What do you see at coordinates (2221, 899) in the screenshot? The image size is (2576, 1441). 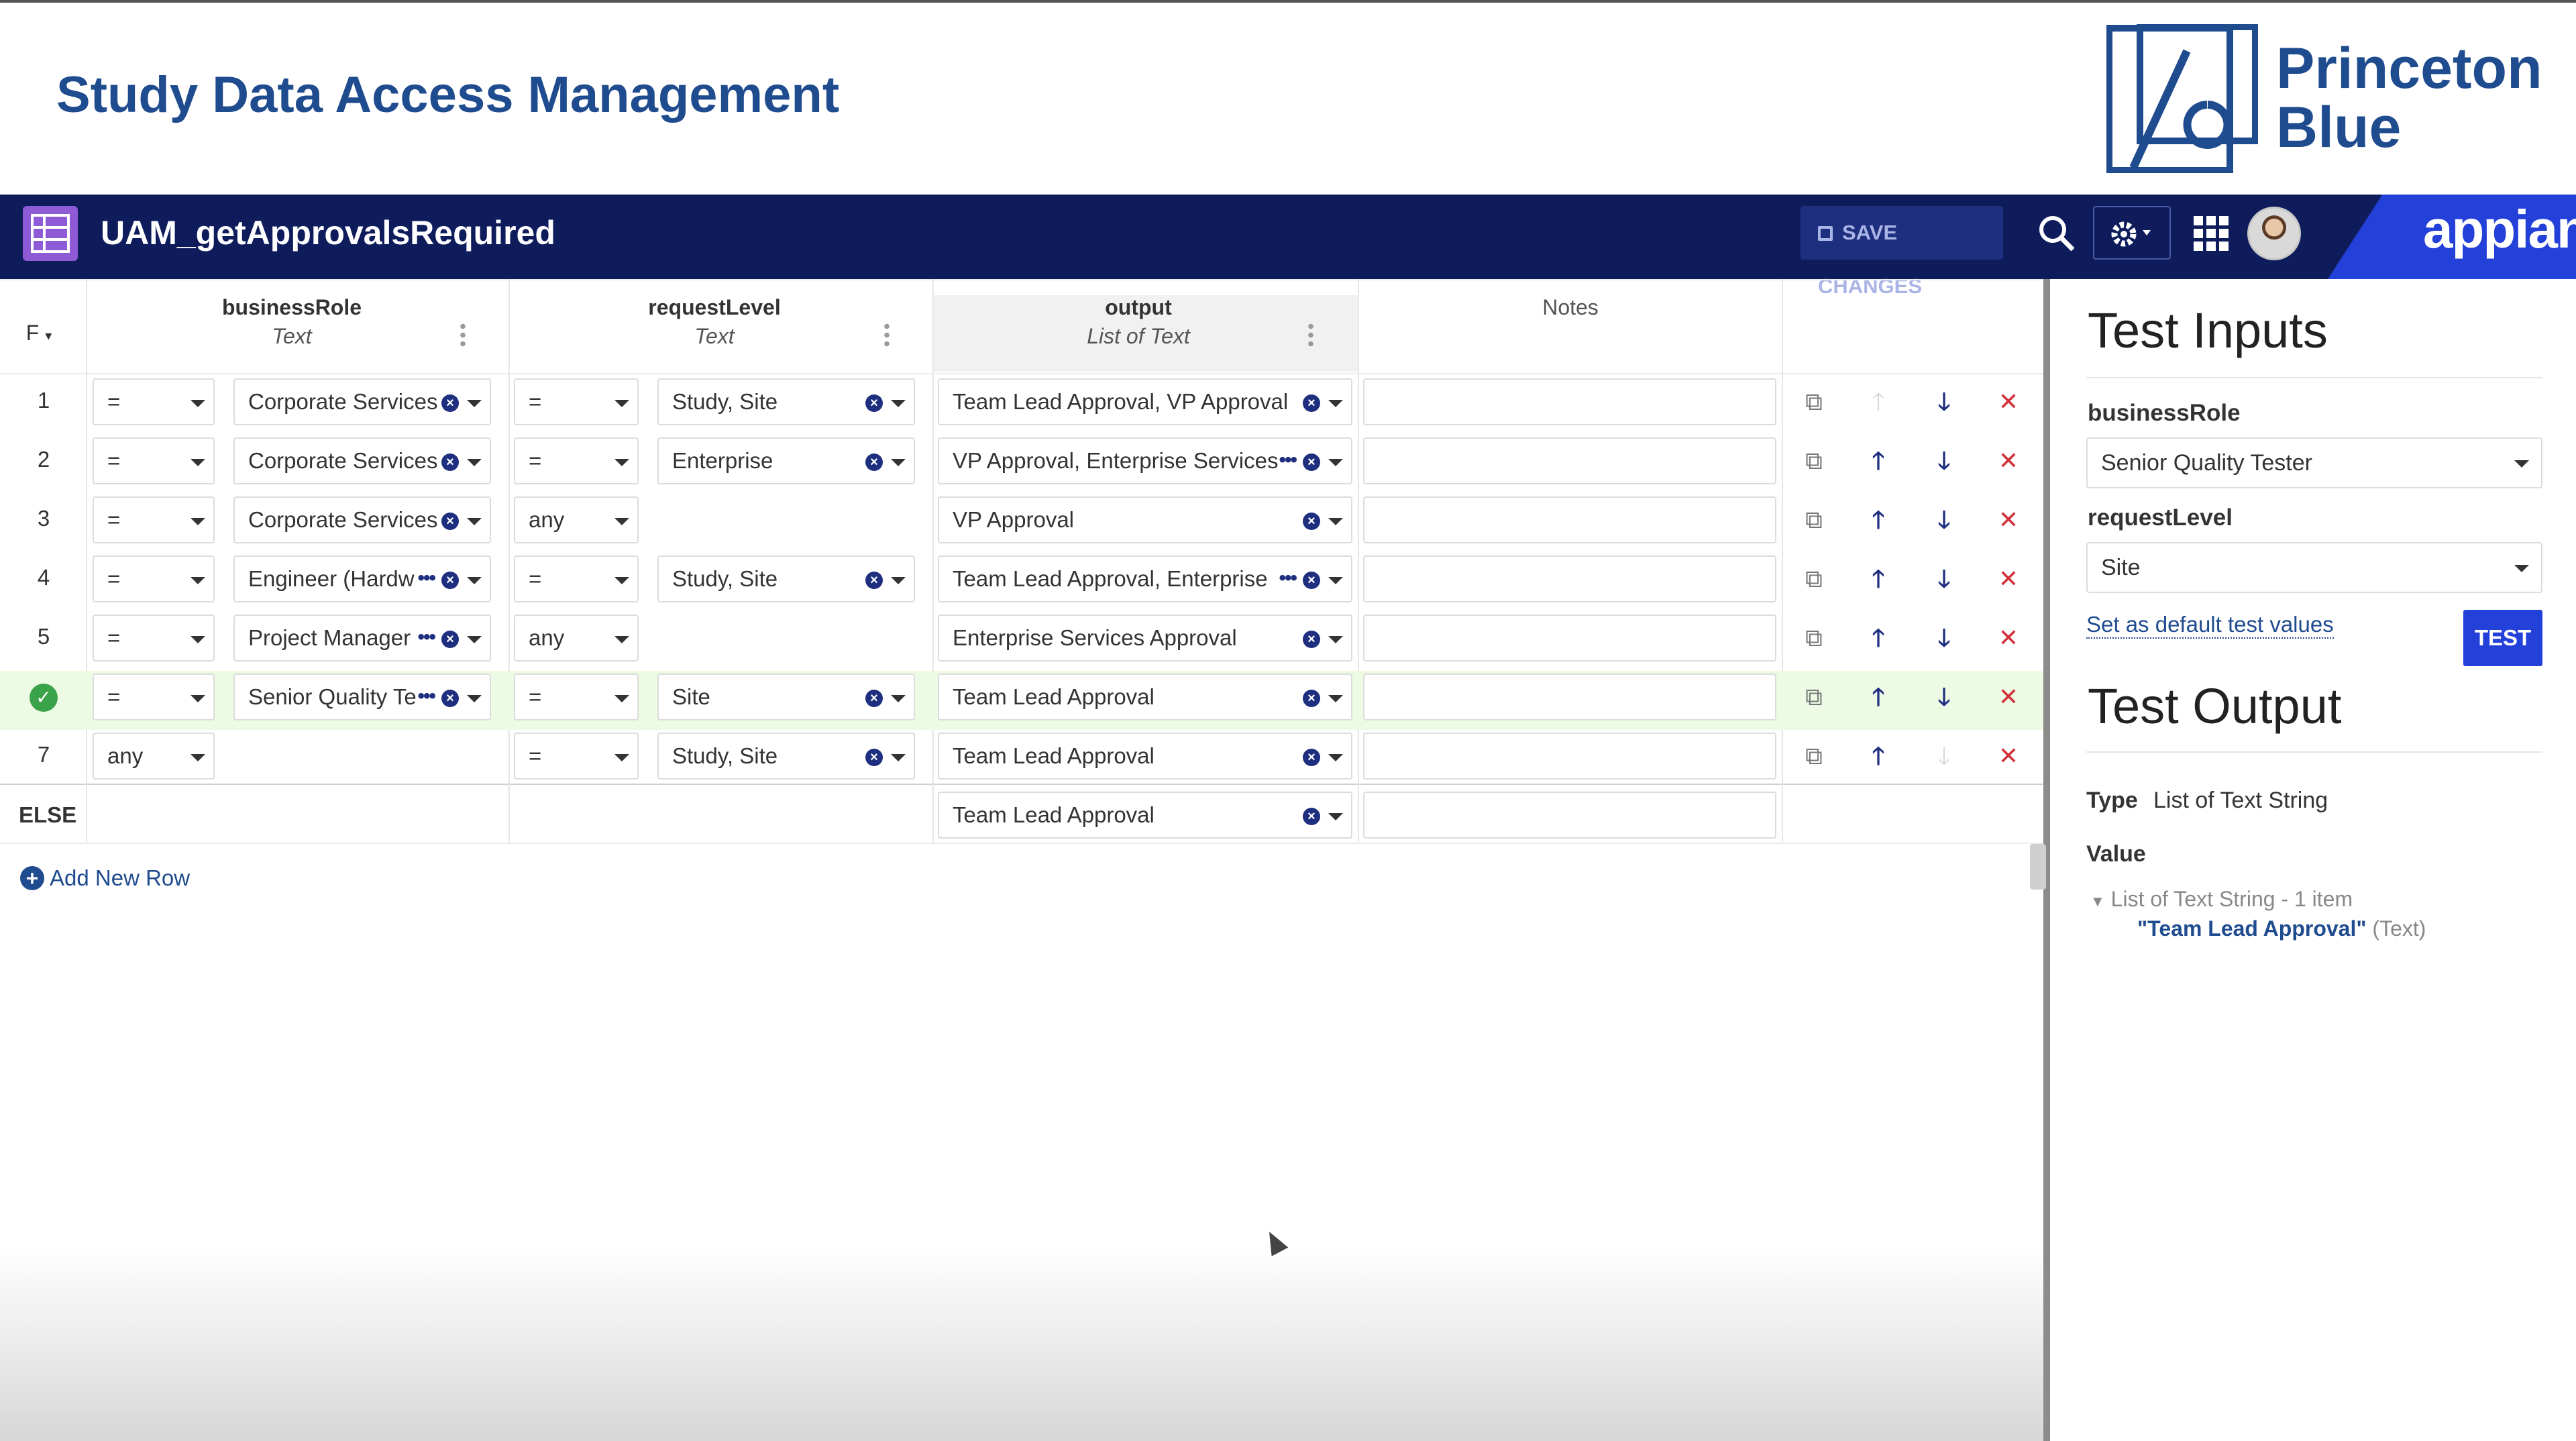 I see `tree-node-toggle: ▼ List of Text String - 1 item` at bounding box center [2221, 899].